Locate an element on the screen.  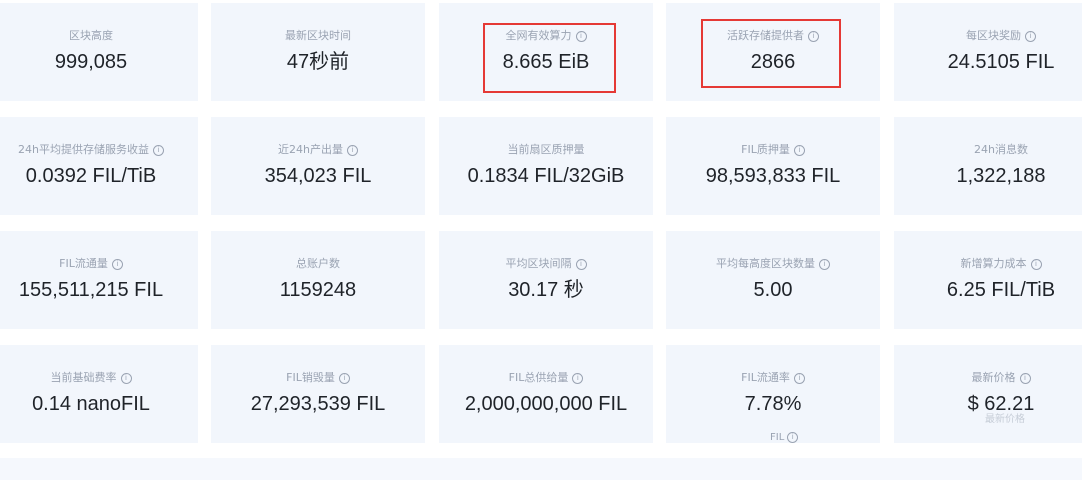
stat-value: 30.17 秒 is located at coordinates (546, 290).